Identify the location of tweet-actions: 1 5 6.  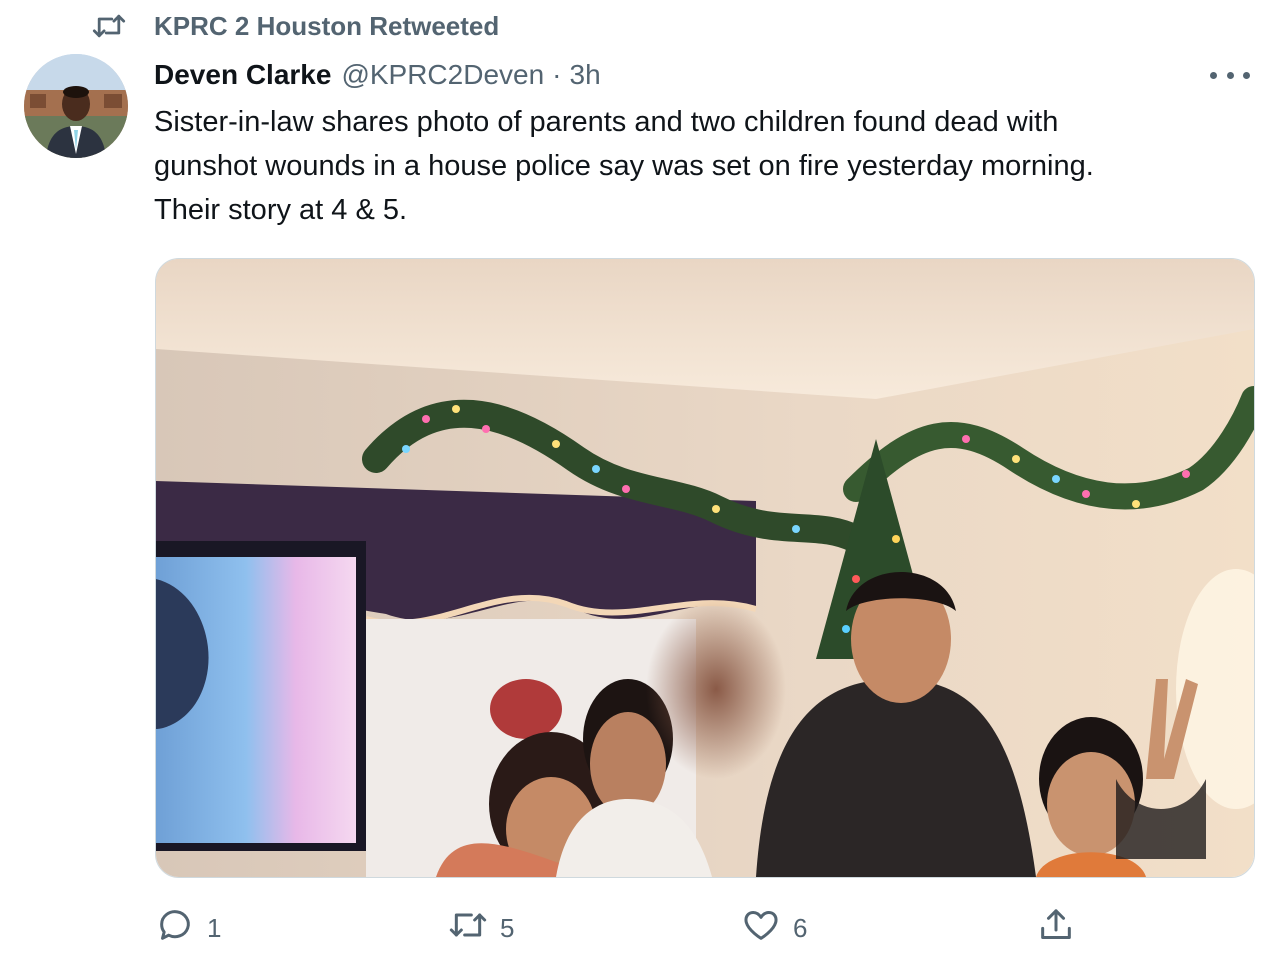
(640, 928).